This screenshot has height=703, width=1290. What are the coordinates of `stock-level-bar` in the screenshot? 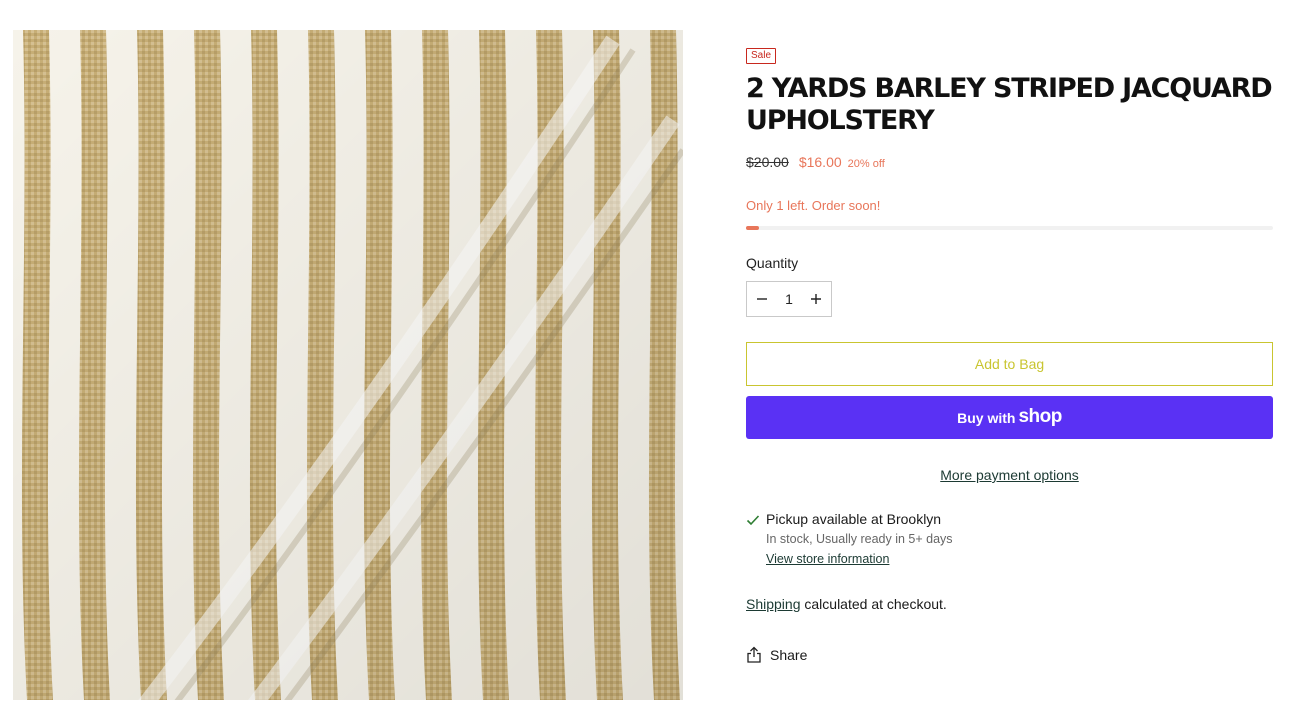 It's located at (1009, 228).